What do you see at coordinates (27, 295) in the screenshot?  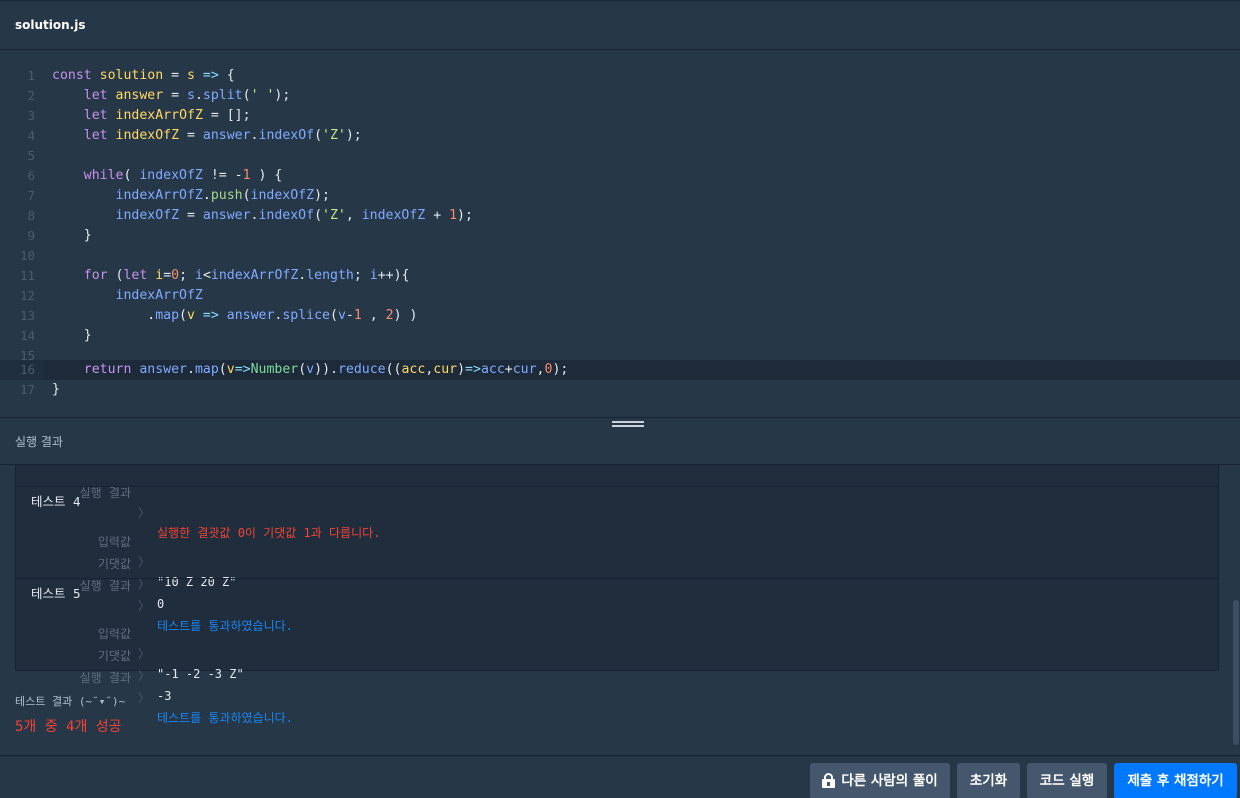 I see `line-number: 12` at bounding box center [27, 295].